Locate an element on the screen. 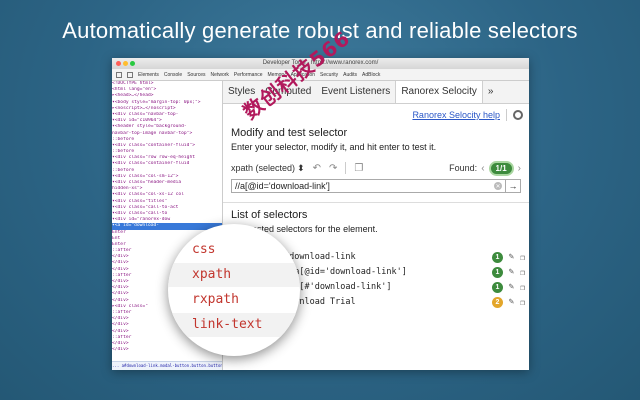  selector-type-label: css is located at coordinates (234, 250).